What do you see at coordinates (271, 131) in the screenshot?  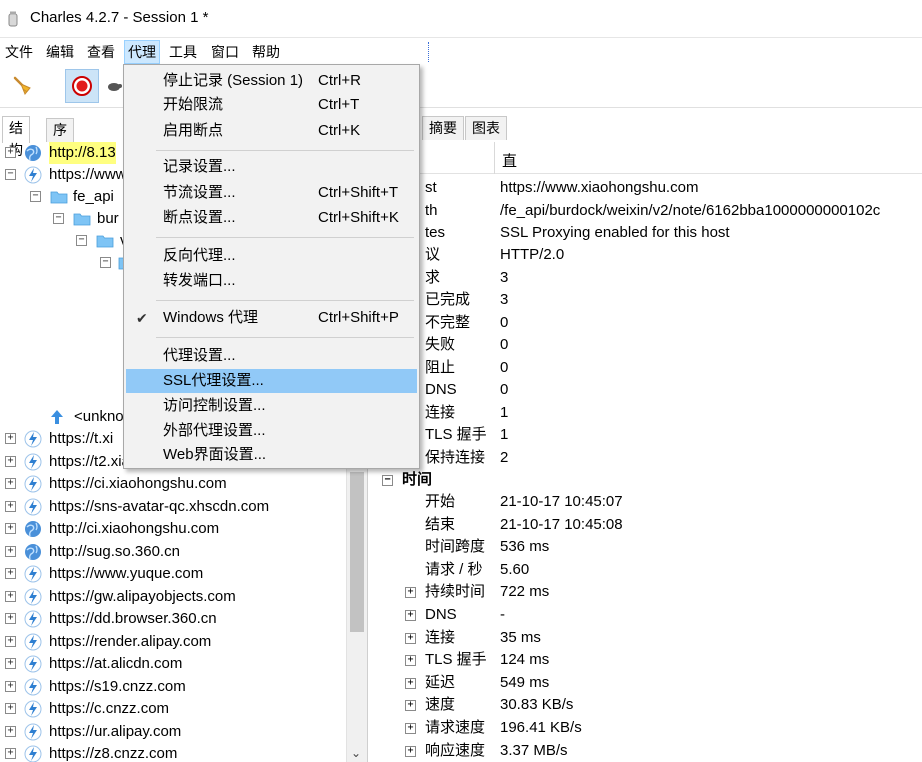 I see `proxy-menu-item: 启用断点 Ctrl+K` at bounding box center [271, 131].